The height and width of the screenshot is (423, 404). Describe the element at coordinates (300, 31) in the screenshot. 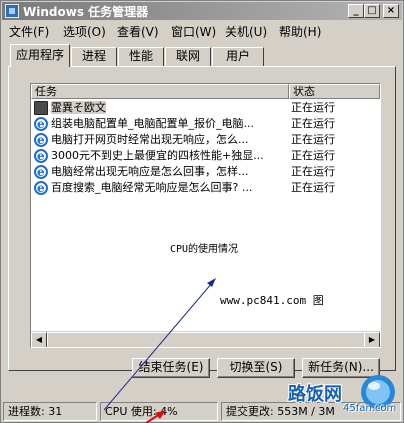

I see `menu-help: 帮助(H)` at that location.